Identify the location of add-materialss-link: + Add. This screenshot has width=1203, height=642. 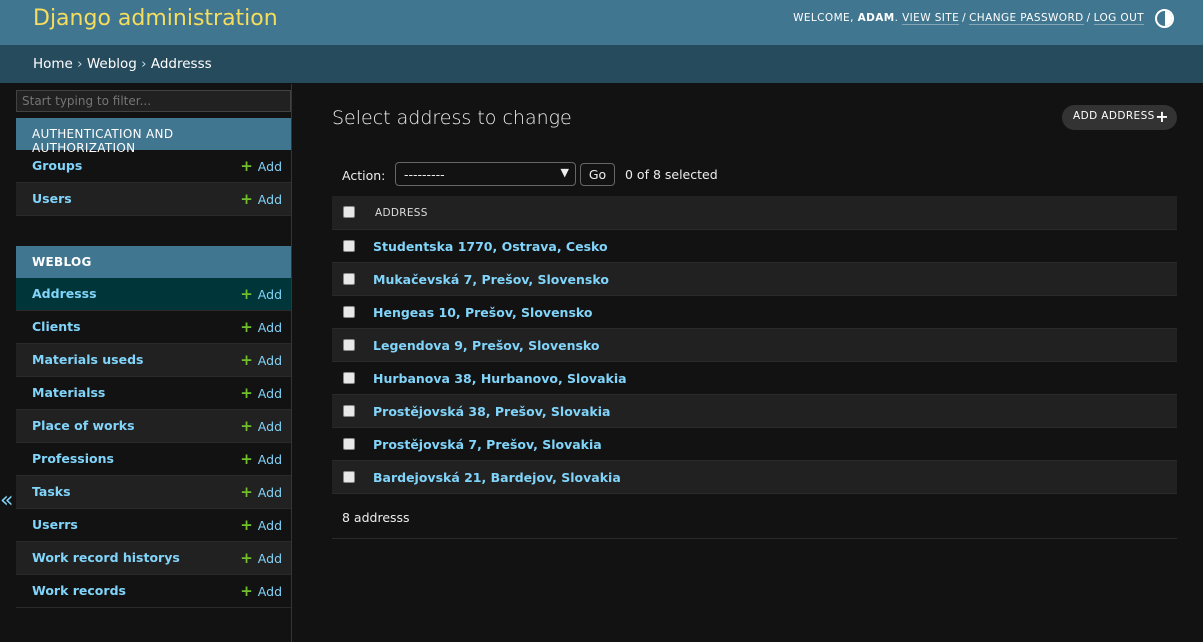
(261, 393).